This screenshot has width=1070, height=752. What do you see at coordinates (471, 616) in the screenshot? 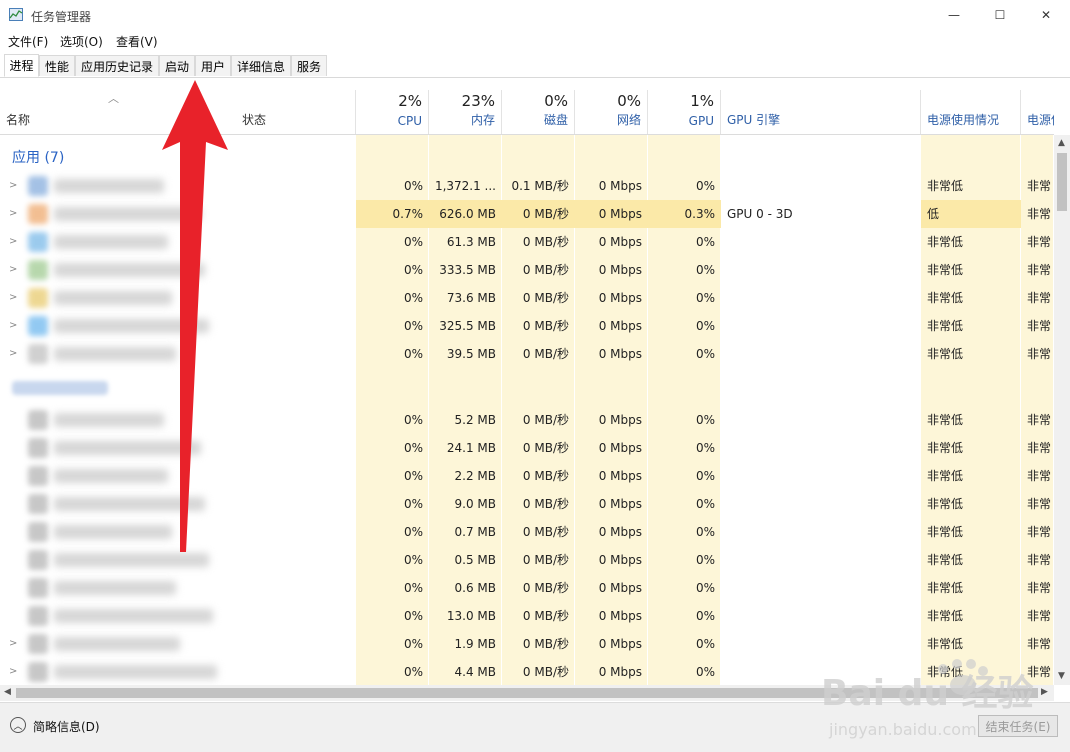
I see `memory-cell: 13.0 MB` at bounding box center [471, 616].